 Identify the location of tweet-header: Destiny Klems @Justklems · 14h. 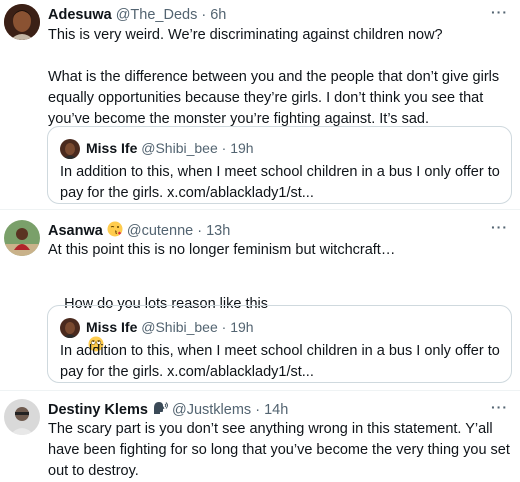
(168, 410).